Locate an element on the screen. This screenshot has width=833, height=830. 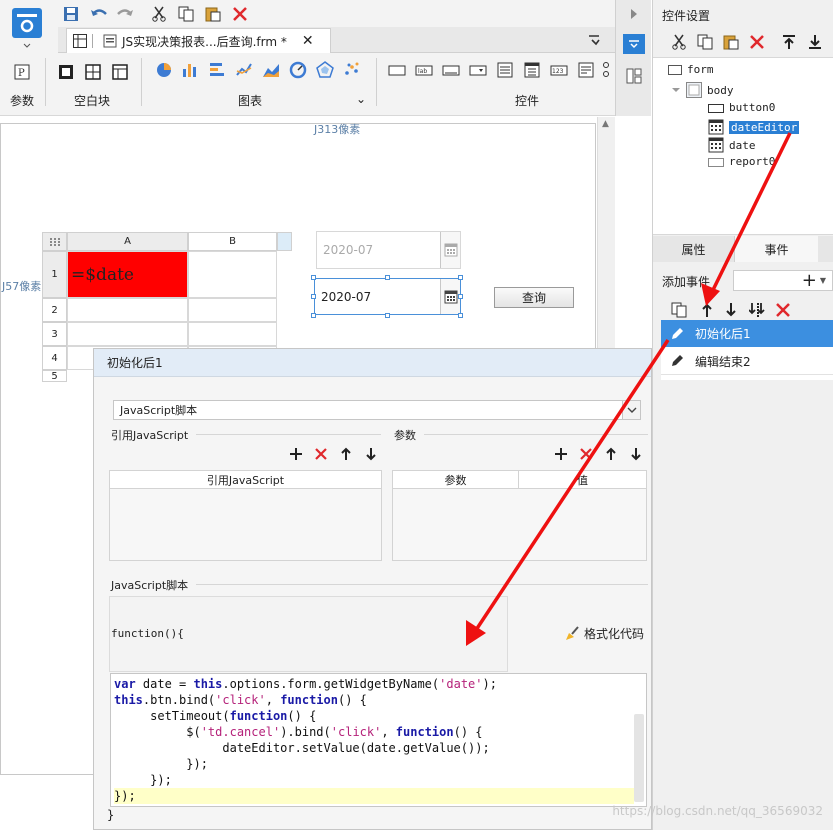
cell-a1: =$date is located at coordinates (127, 274).